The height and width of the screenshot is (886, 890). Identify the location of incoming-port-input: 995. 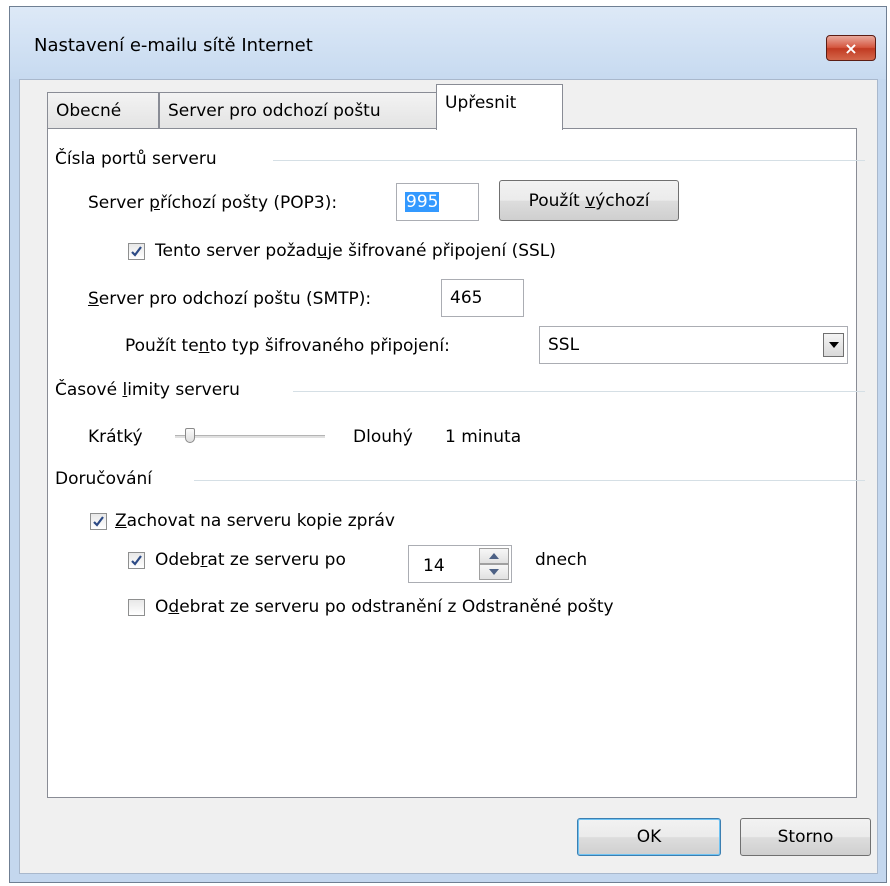
(437, 202).